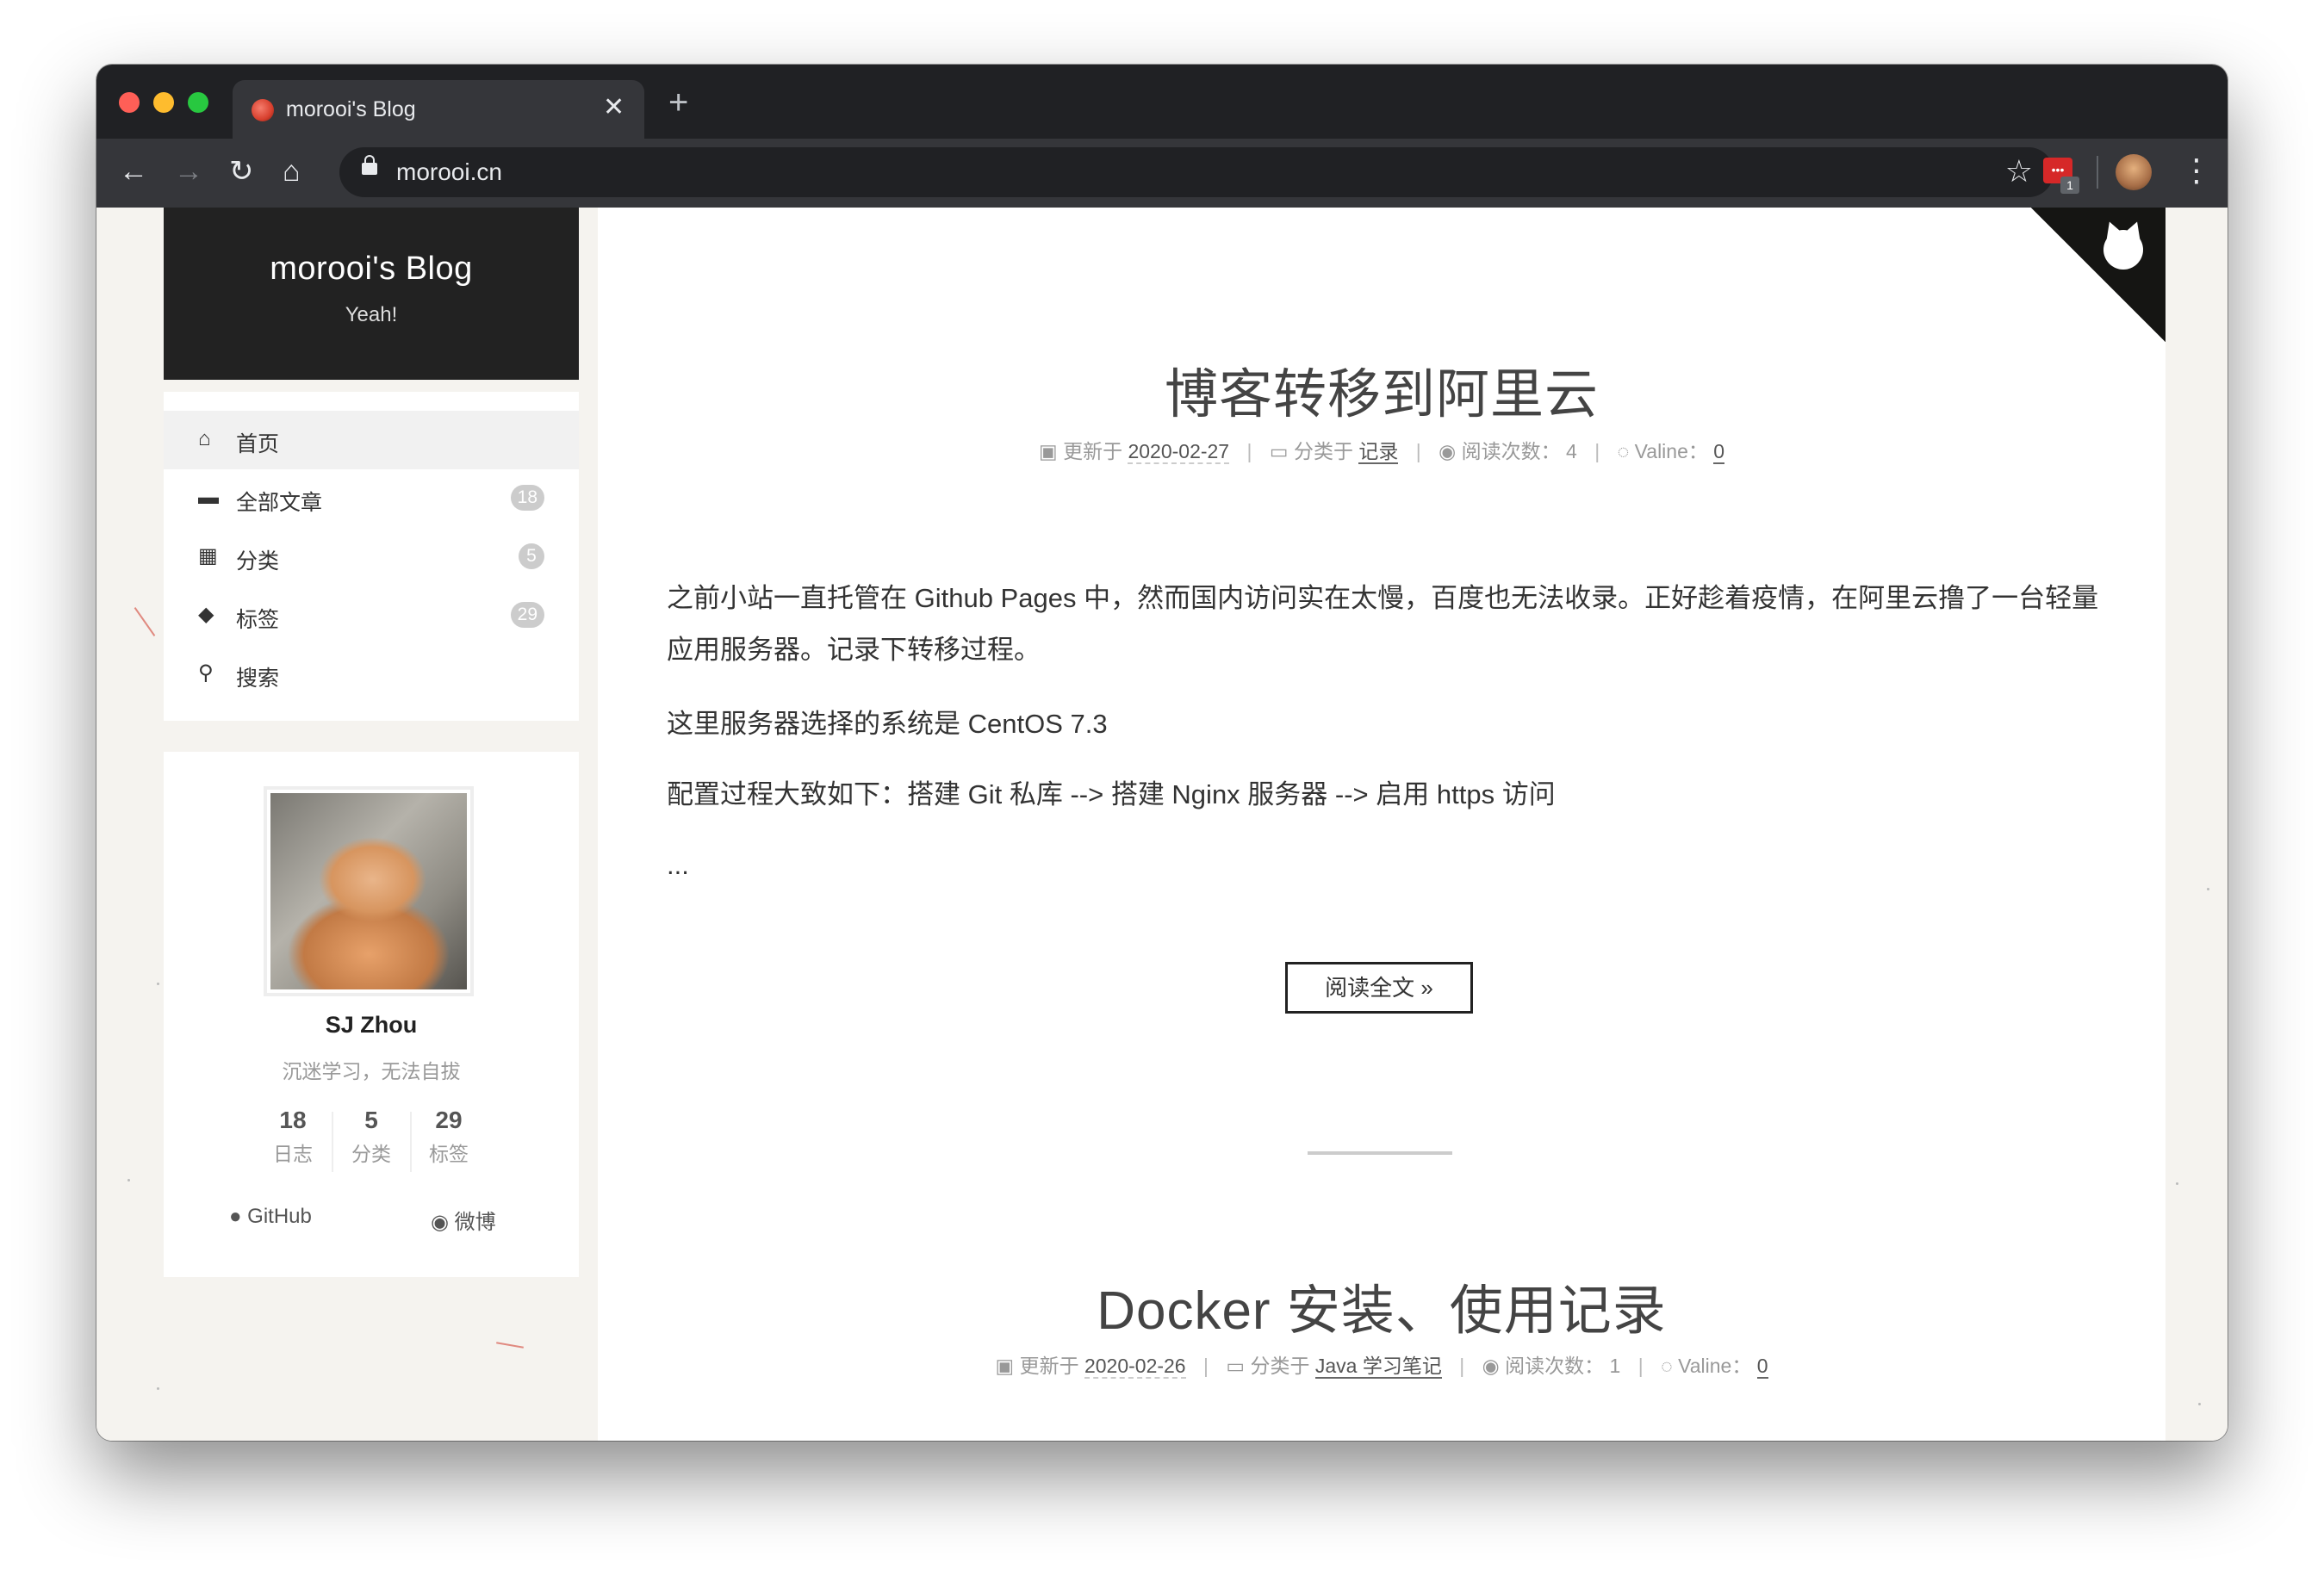  Describe the element at coordinates (527, 498) in the screenshot. I see `count-badge: 18` at that location.